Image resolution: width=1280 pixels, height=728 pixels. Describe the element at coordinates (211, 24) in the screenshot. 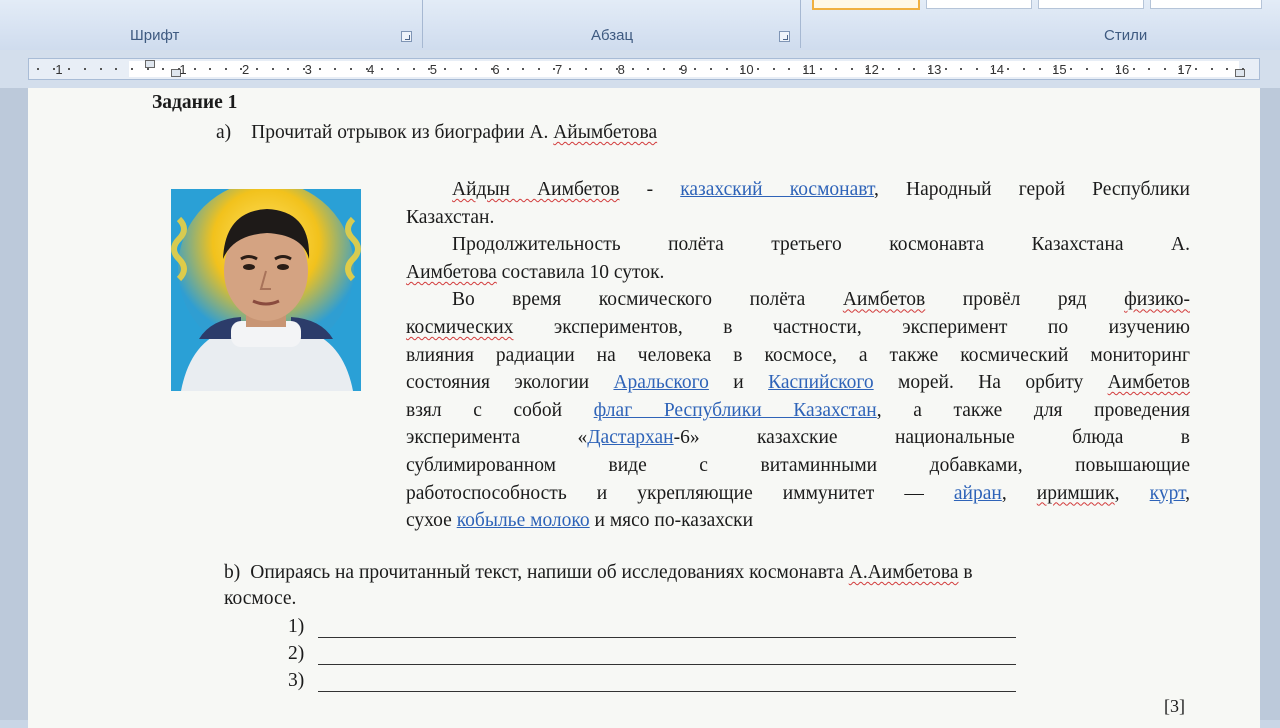

I see `font-group: Шрифт` at that location.